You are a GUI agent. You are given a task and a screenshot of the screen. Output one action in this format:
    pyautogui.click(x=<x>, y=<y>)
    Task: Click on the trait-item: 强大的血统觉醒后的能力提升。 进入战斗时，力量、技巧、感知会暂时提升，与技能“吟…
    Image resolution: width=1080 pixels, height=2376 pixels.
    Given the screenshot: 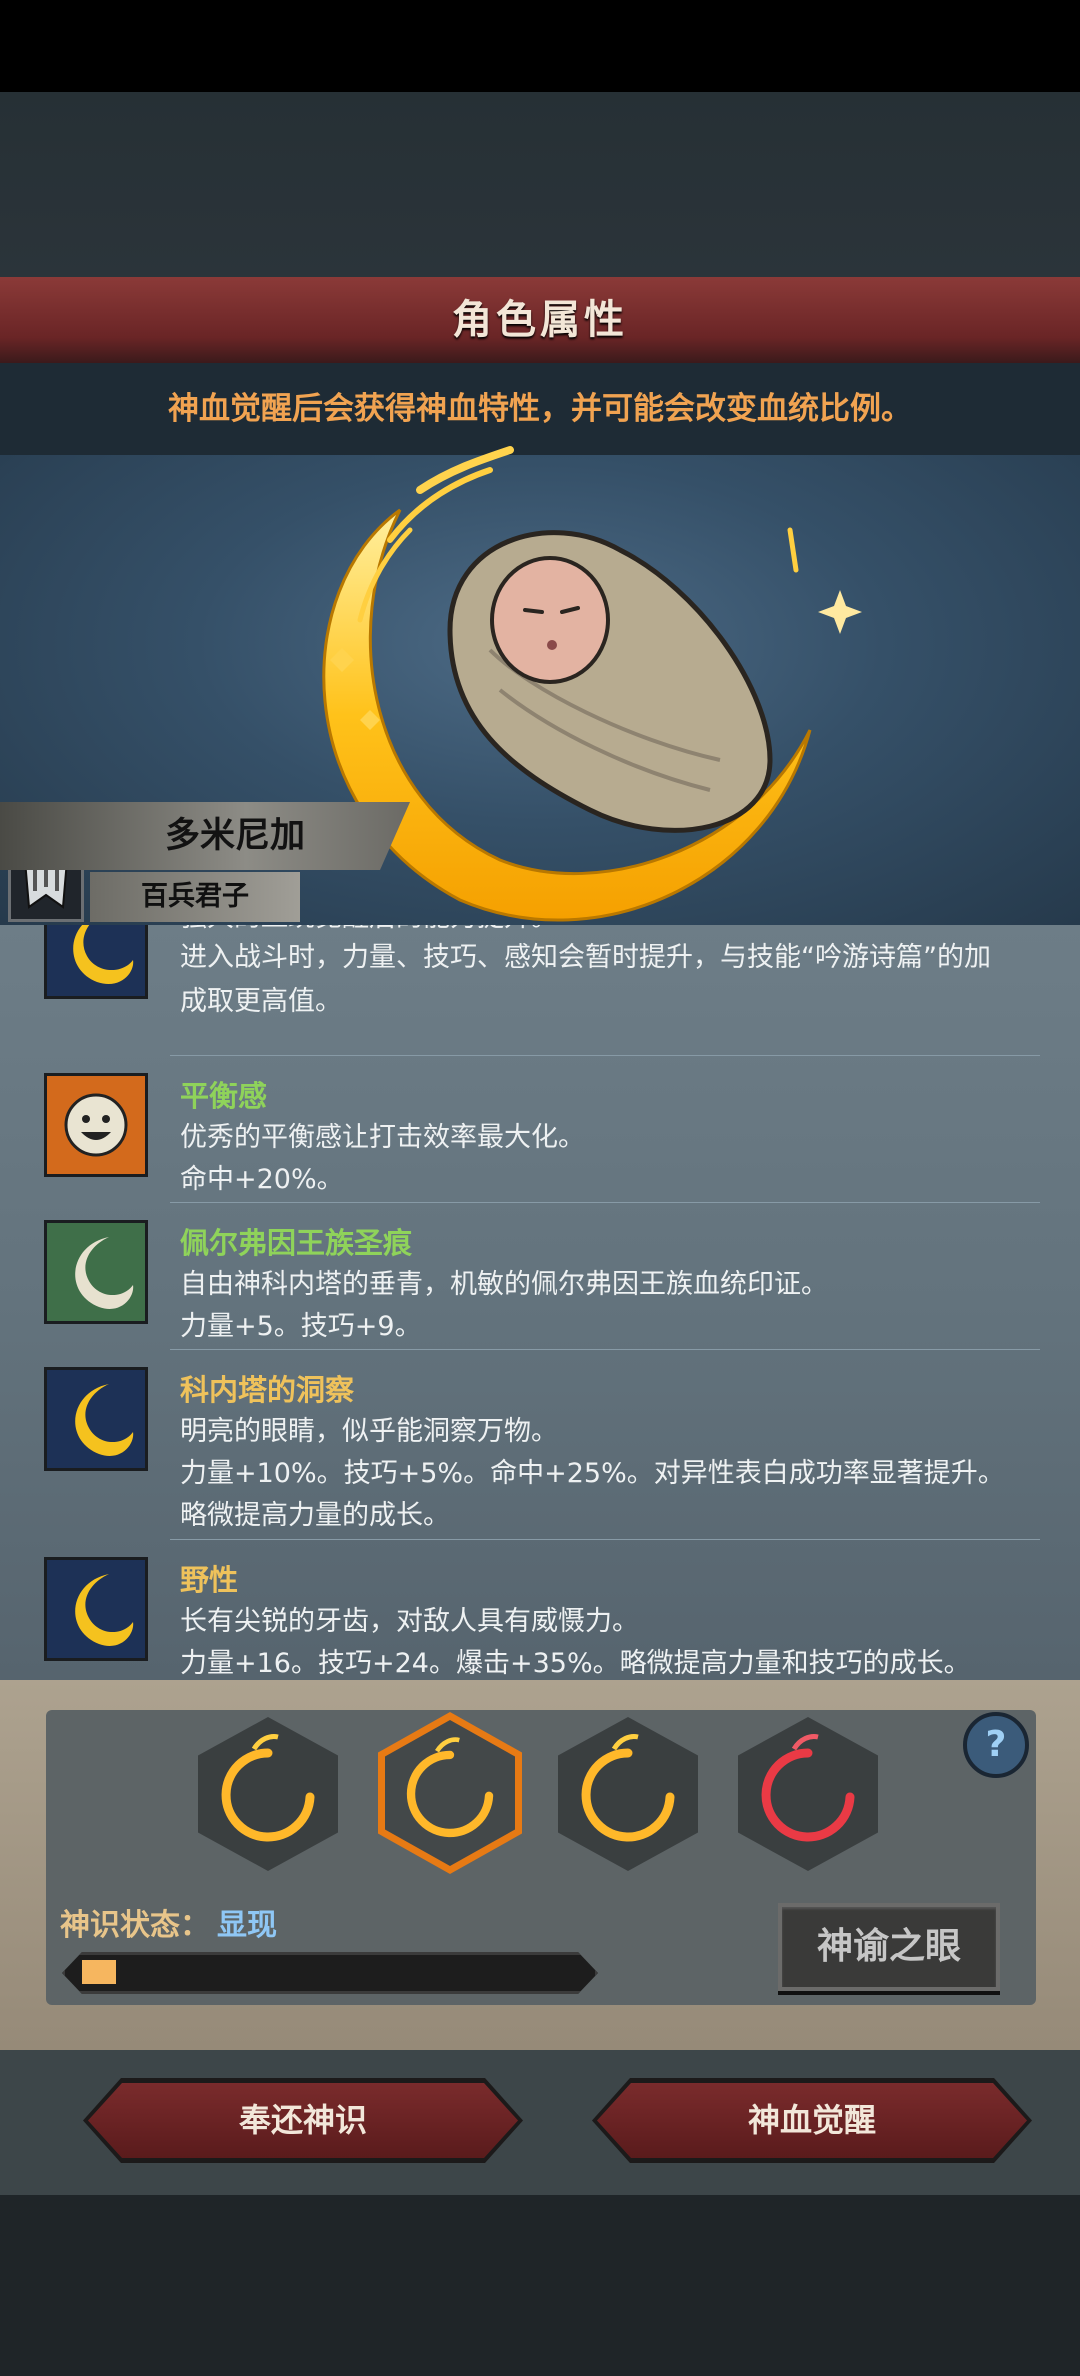 What is the action you would take?
    pyautogui.click(x=545, y=980)
    